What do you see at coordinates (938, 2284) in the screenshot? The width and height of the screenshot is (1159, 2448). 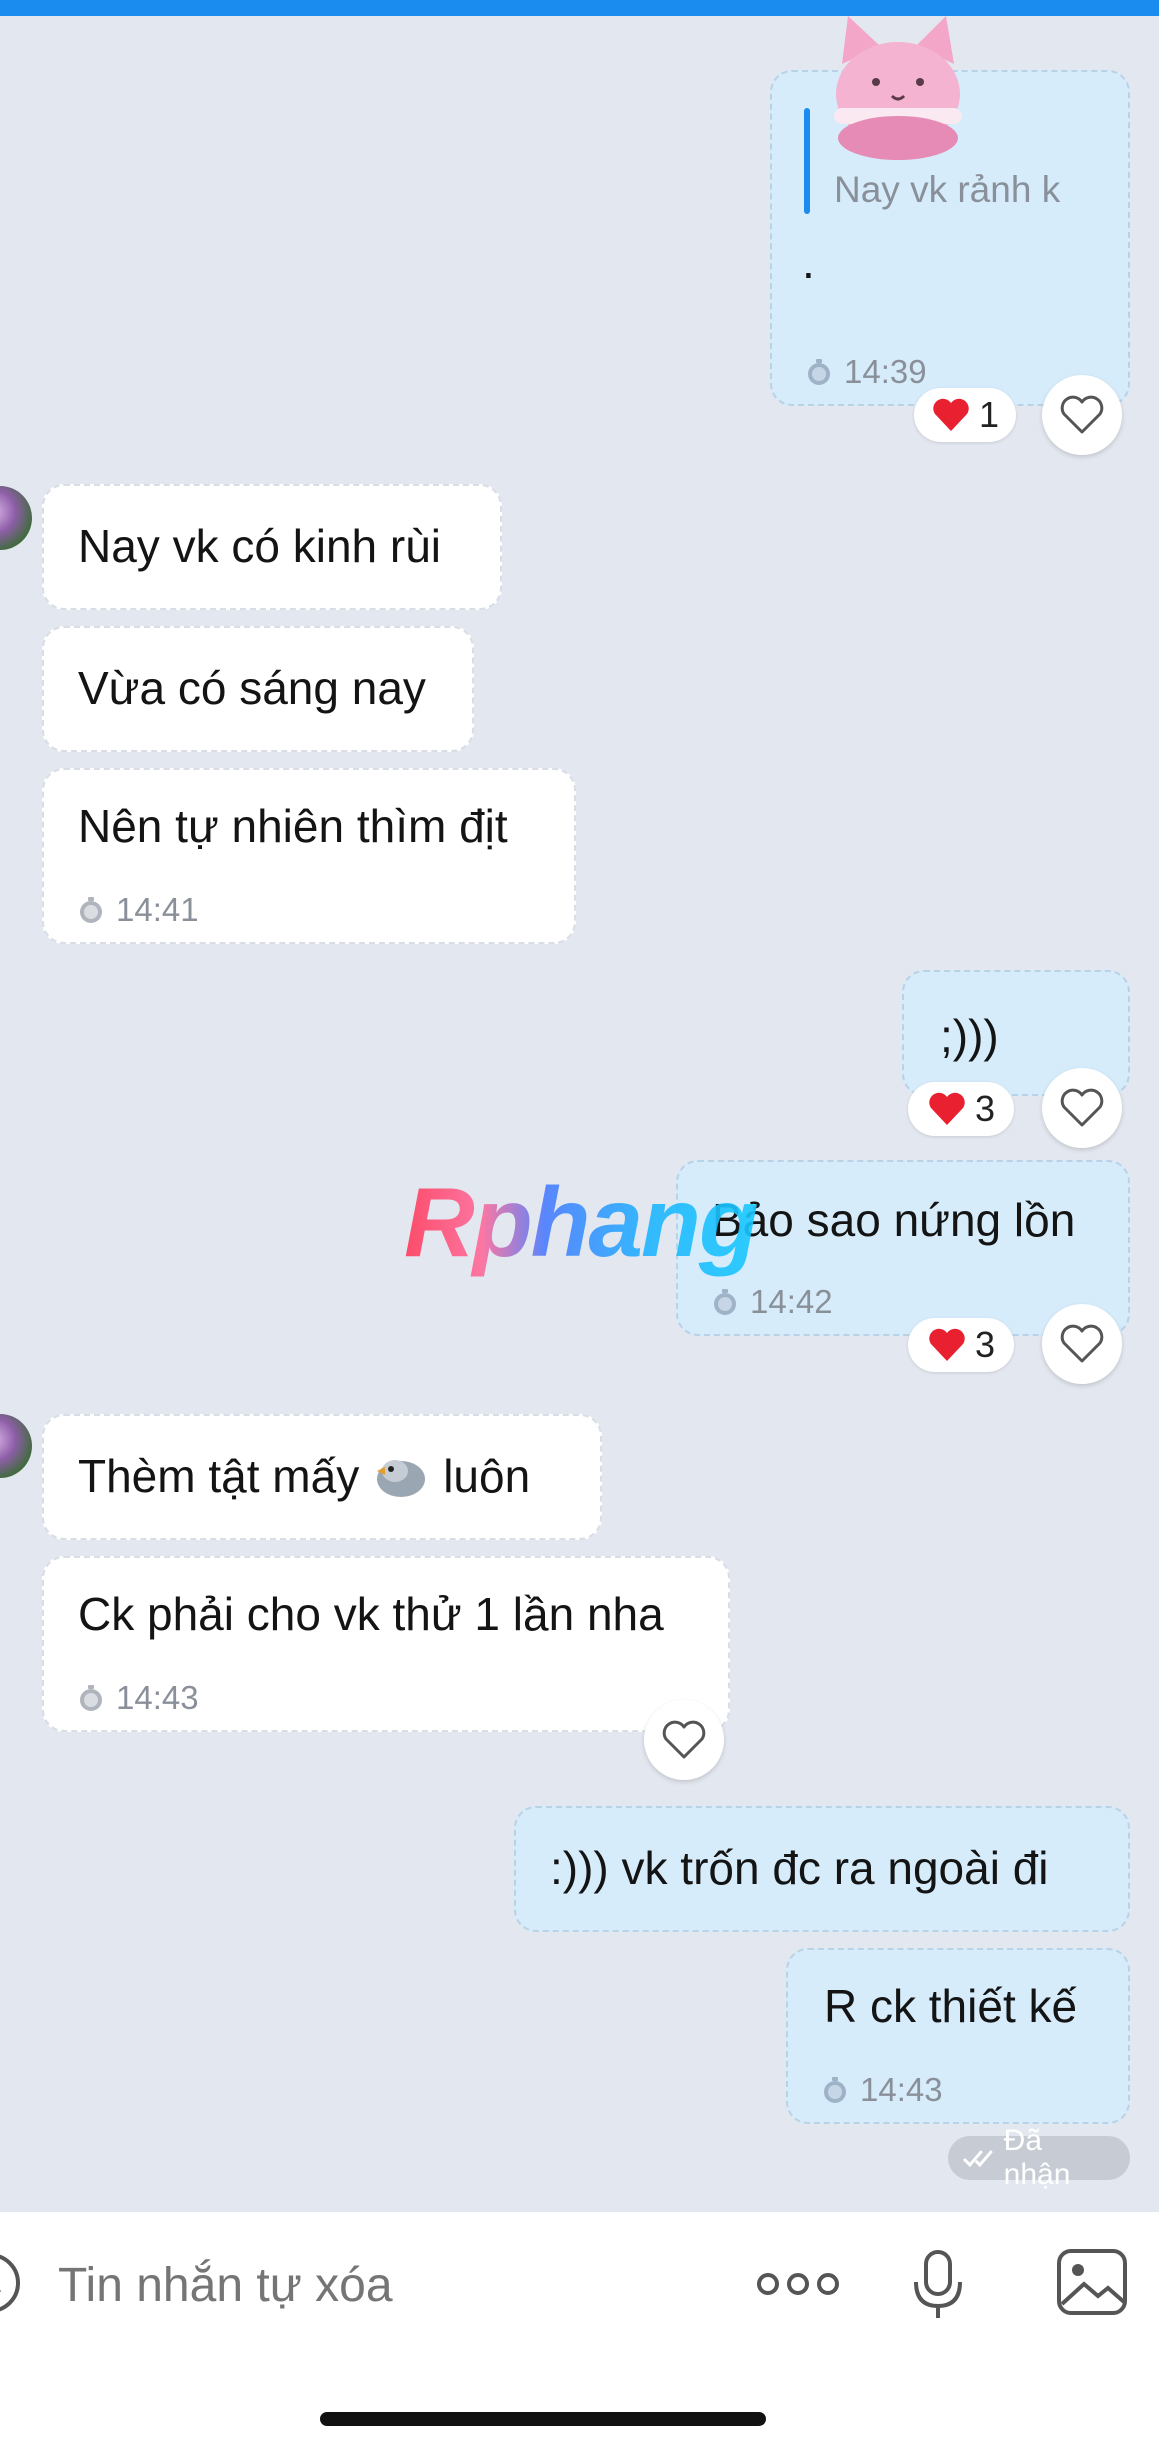 I see `microphone-icon` at bounding box center [938, 2284].